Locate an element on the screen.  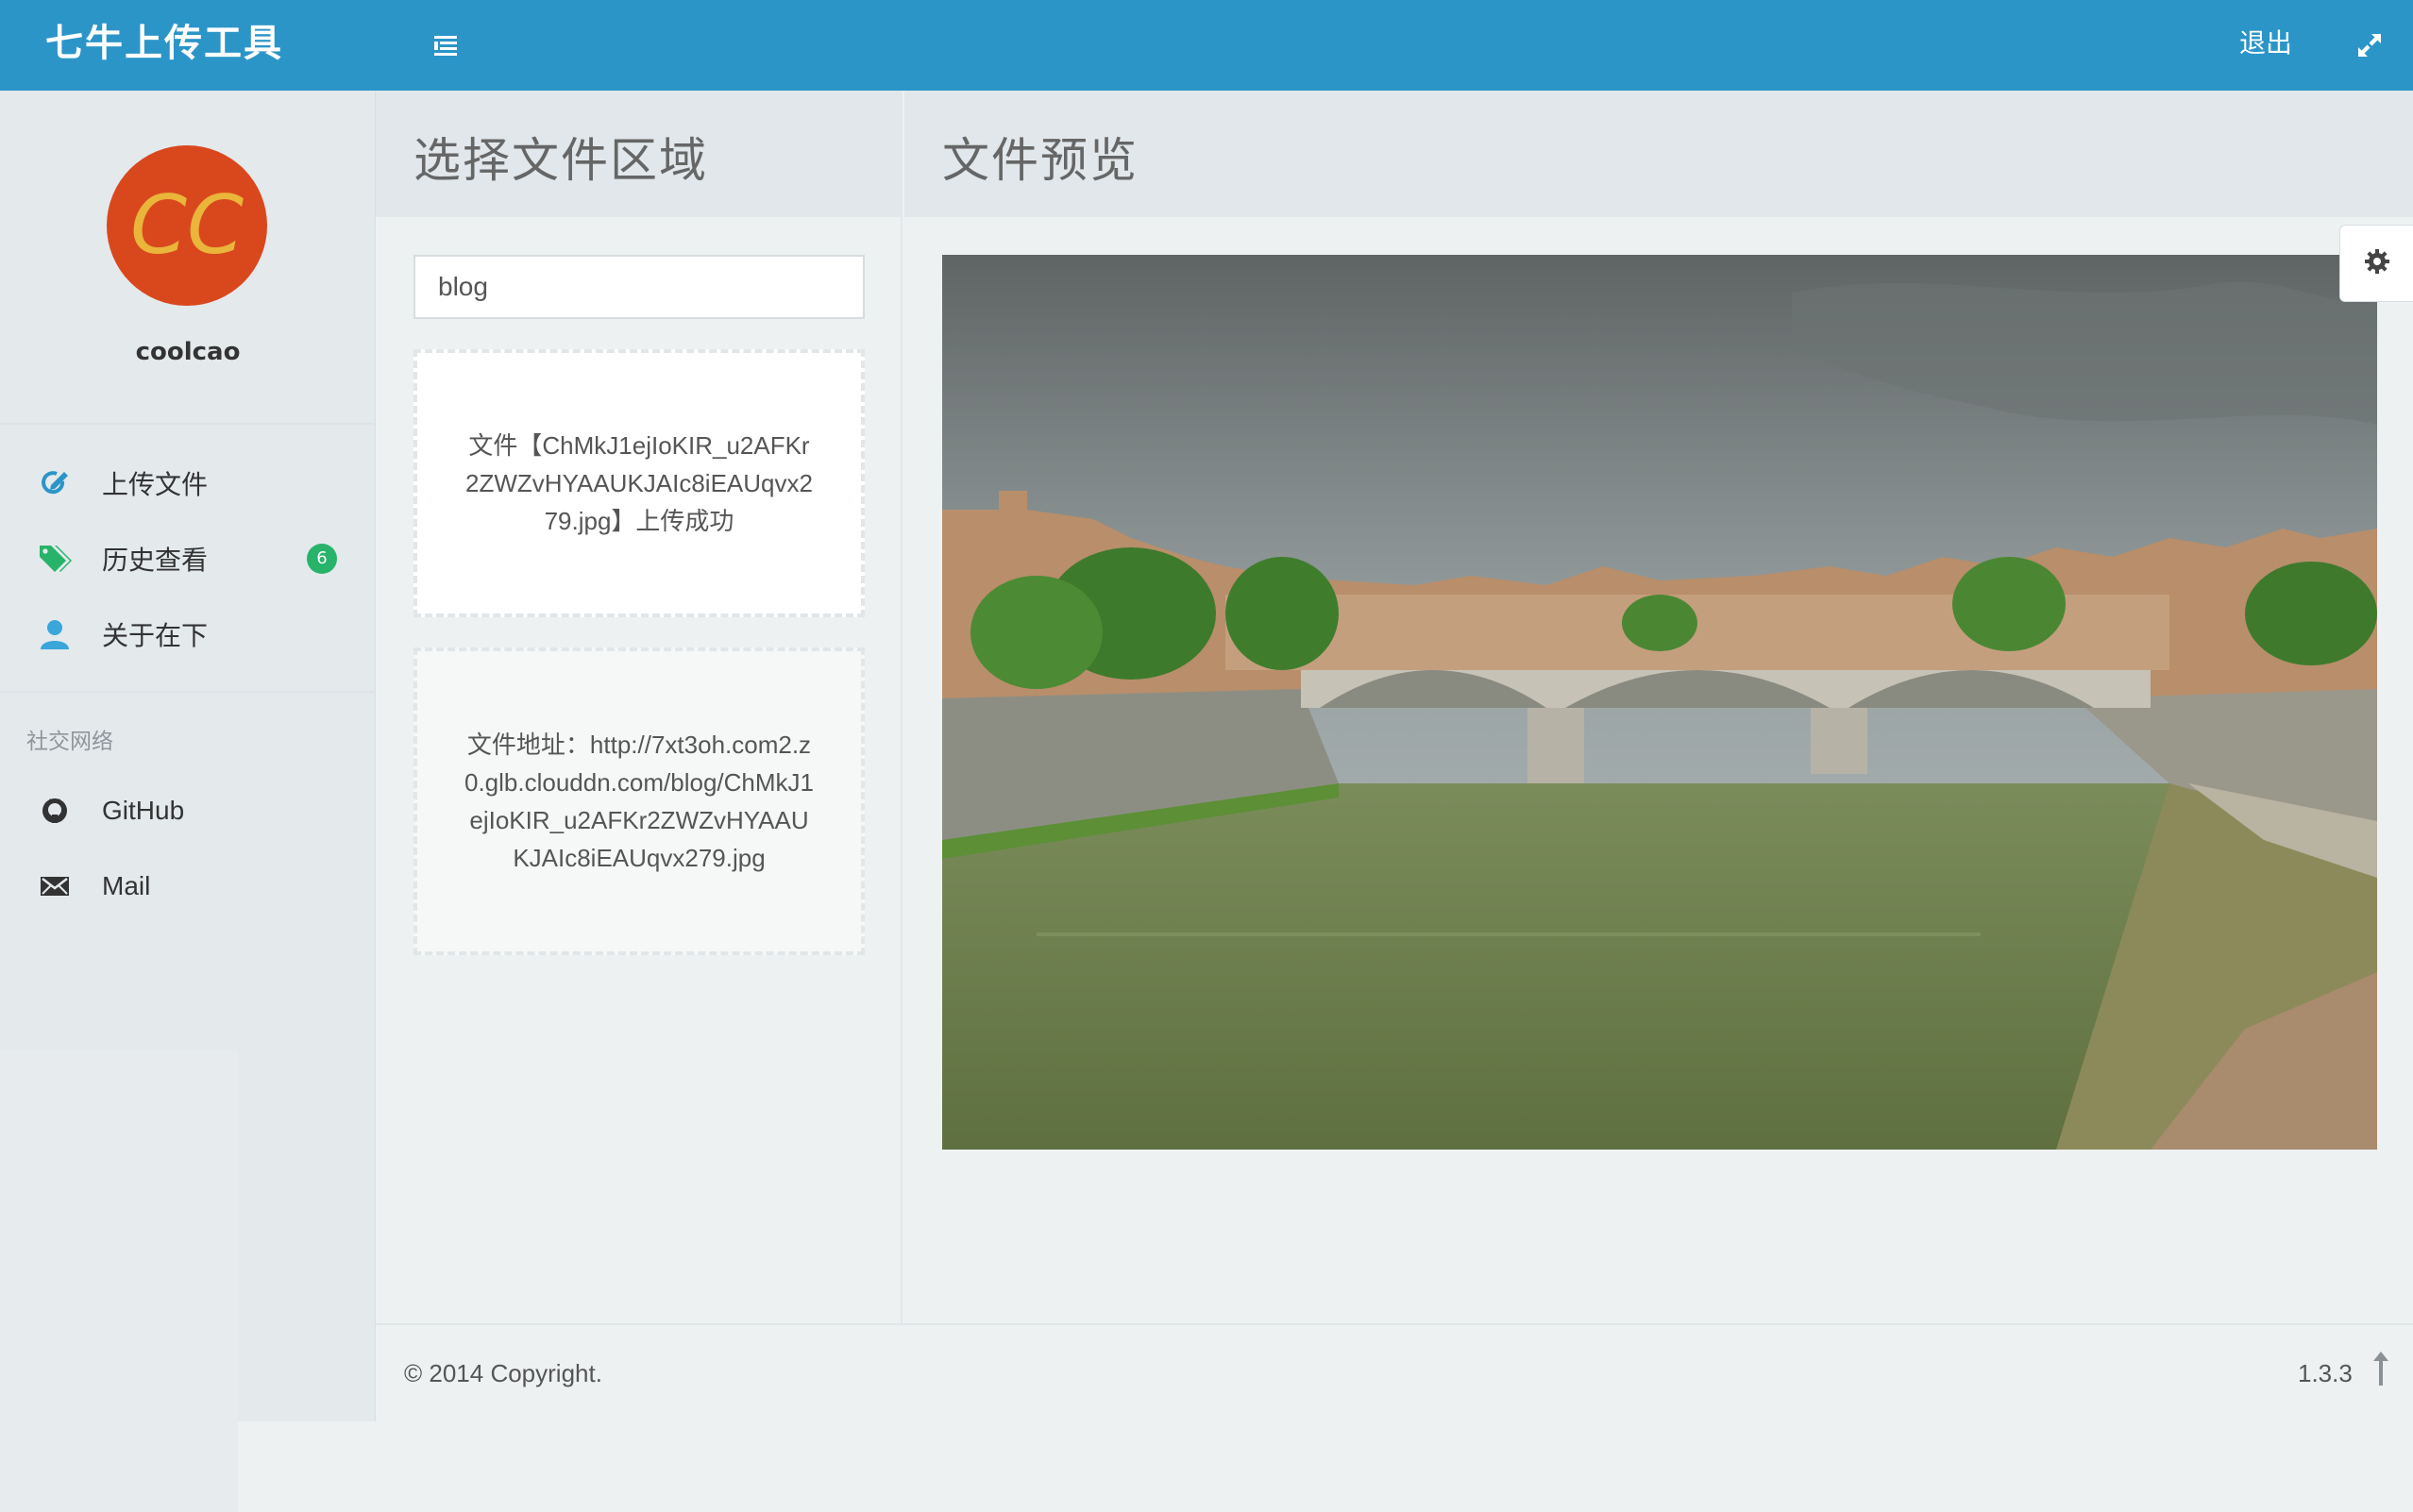
expand-icon is located at coordinates (2369, 45).